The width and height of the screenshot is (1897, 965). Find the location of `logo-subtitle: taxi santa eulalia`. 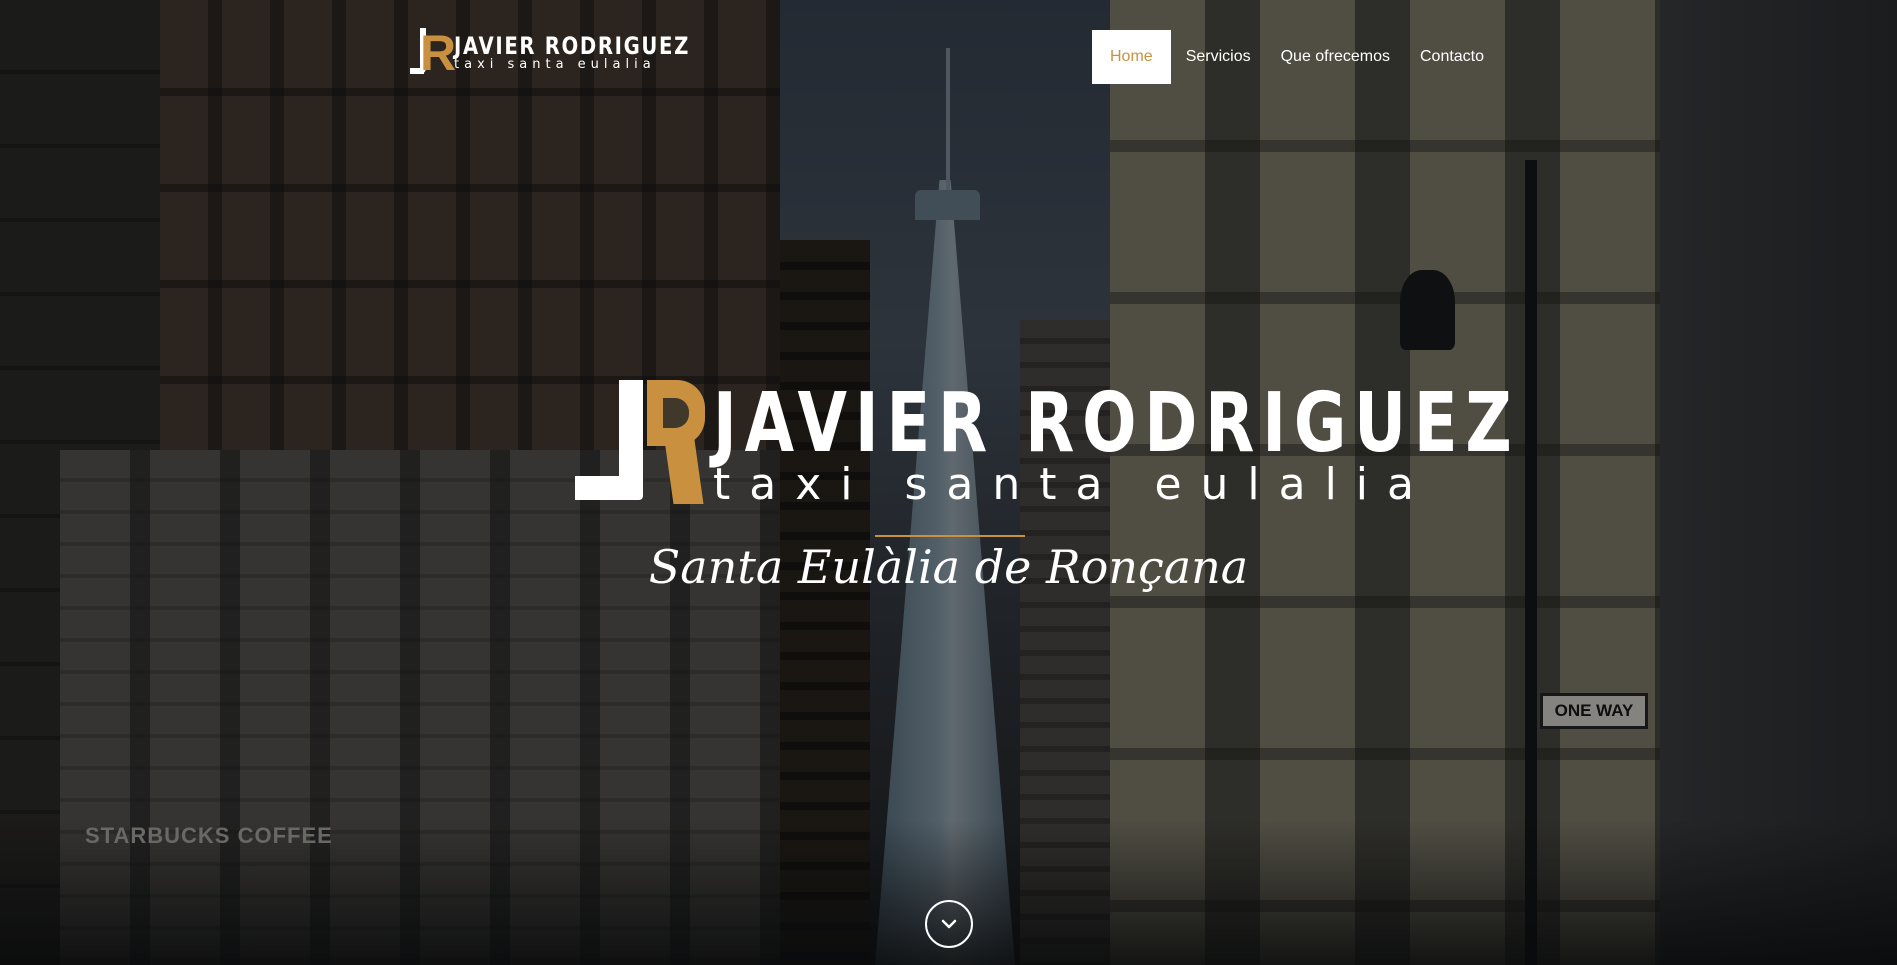

logo-subtitle: taxi santa eulalia is located at coordinates (555, 64).